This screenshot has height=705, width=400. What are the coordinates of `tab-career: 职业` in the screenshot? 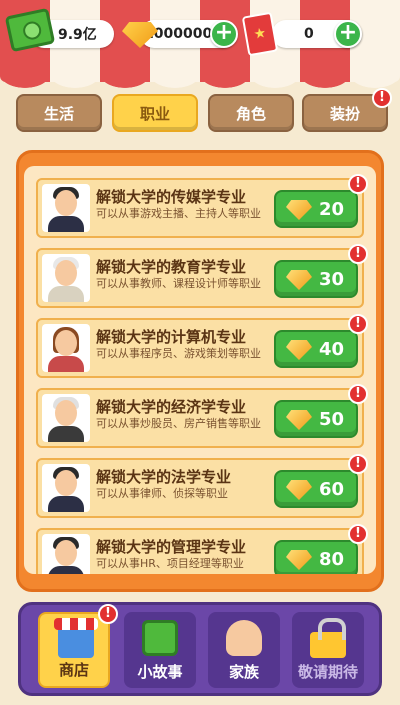 It's located at (155, 113).